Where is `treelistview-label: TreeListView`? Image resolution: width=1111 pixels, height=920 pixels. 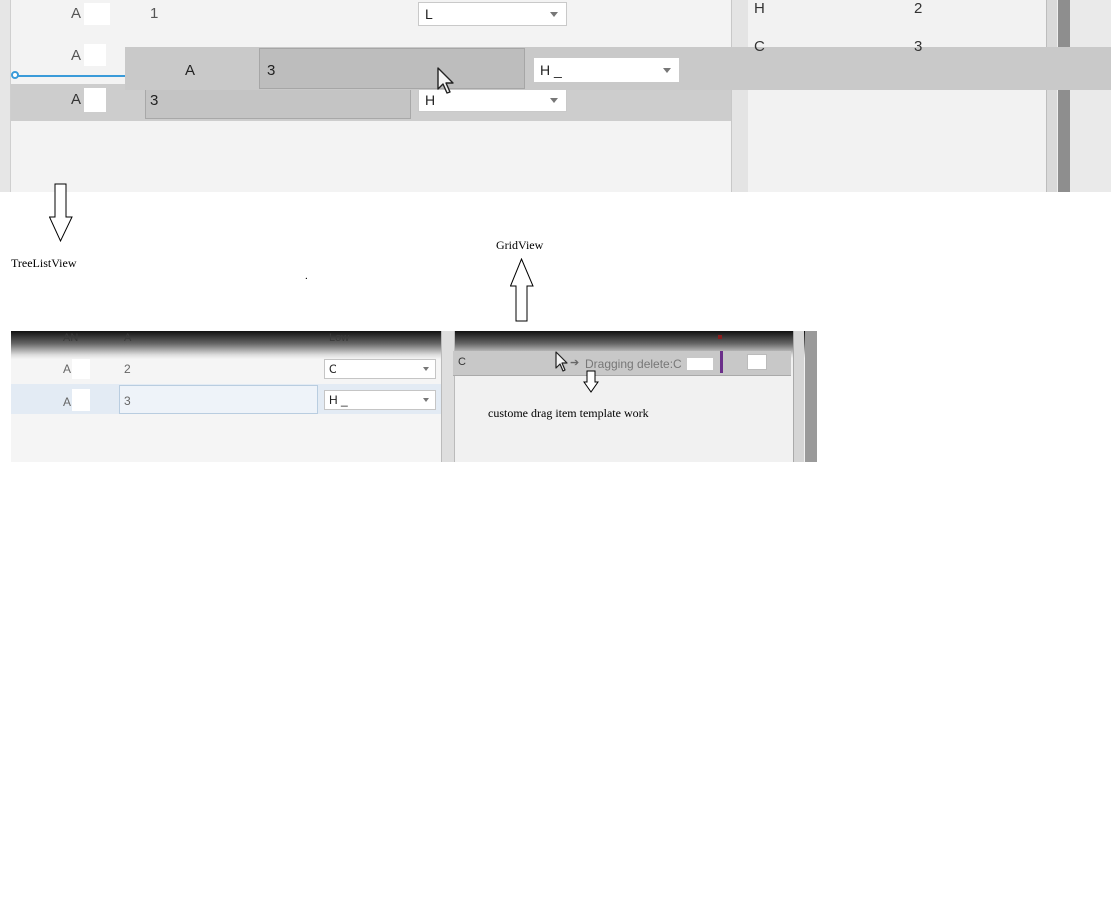 treelistview-label: TreeListView is located at coordinates (44, 263).